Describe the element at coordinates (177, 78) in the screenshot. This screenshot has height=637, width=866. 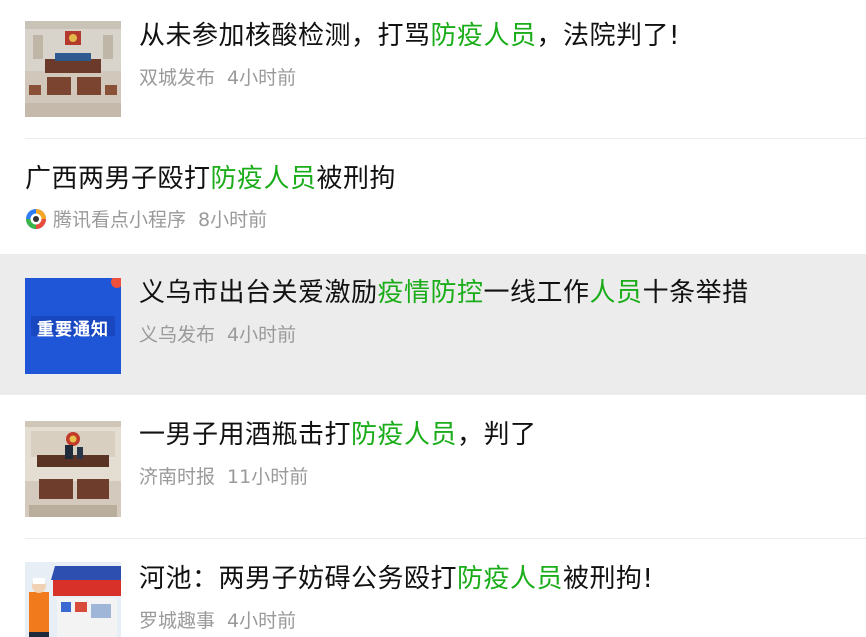
I see `source-name: 双城发布` at that location.